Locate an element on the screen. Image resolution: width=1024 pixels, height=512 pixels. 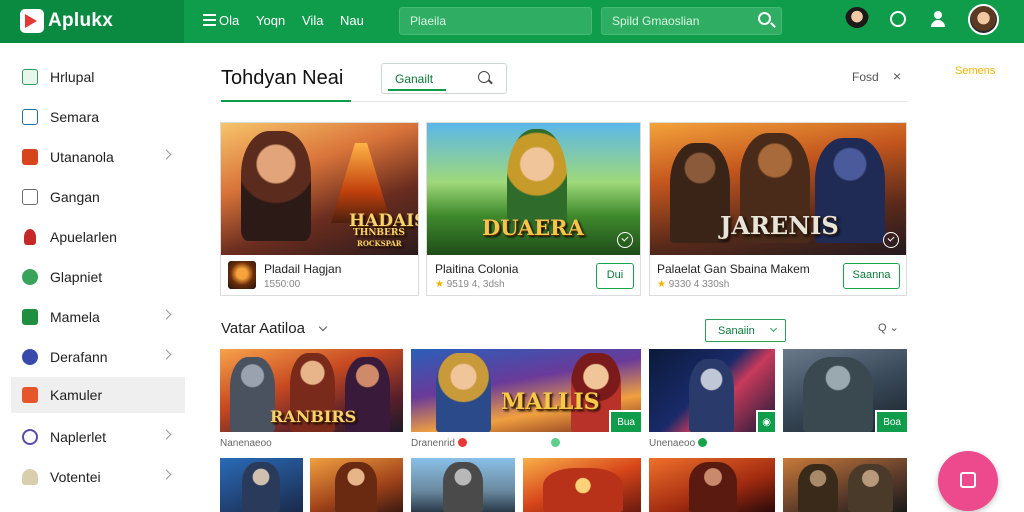
window-icon is located at coordinates (30, 197).